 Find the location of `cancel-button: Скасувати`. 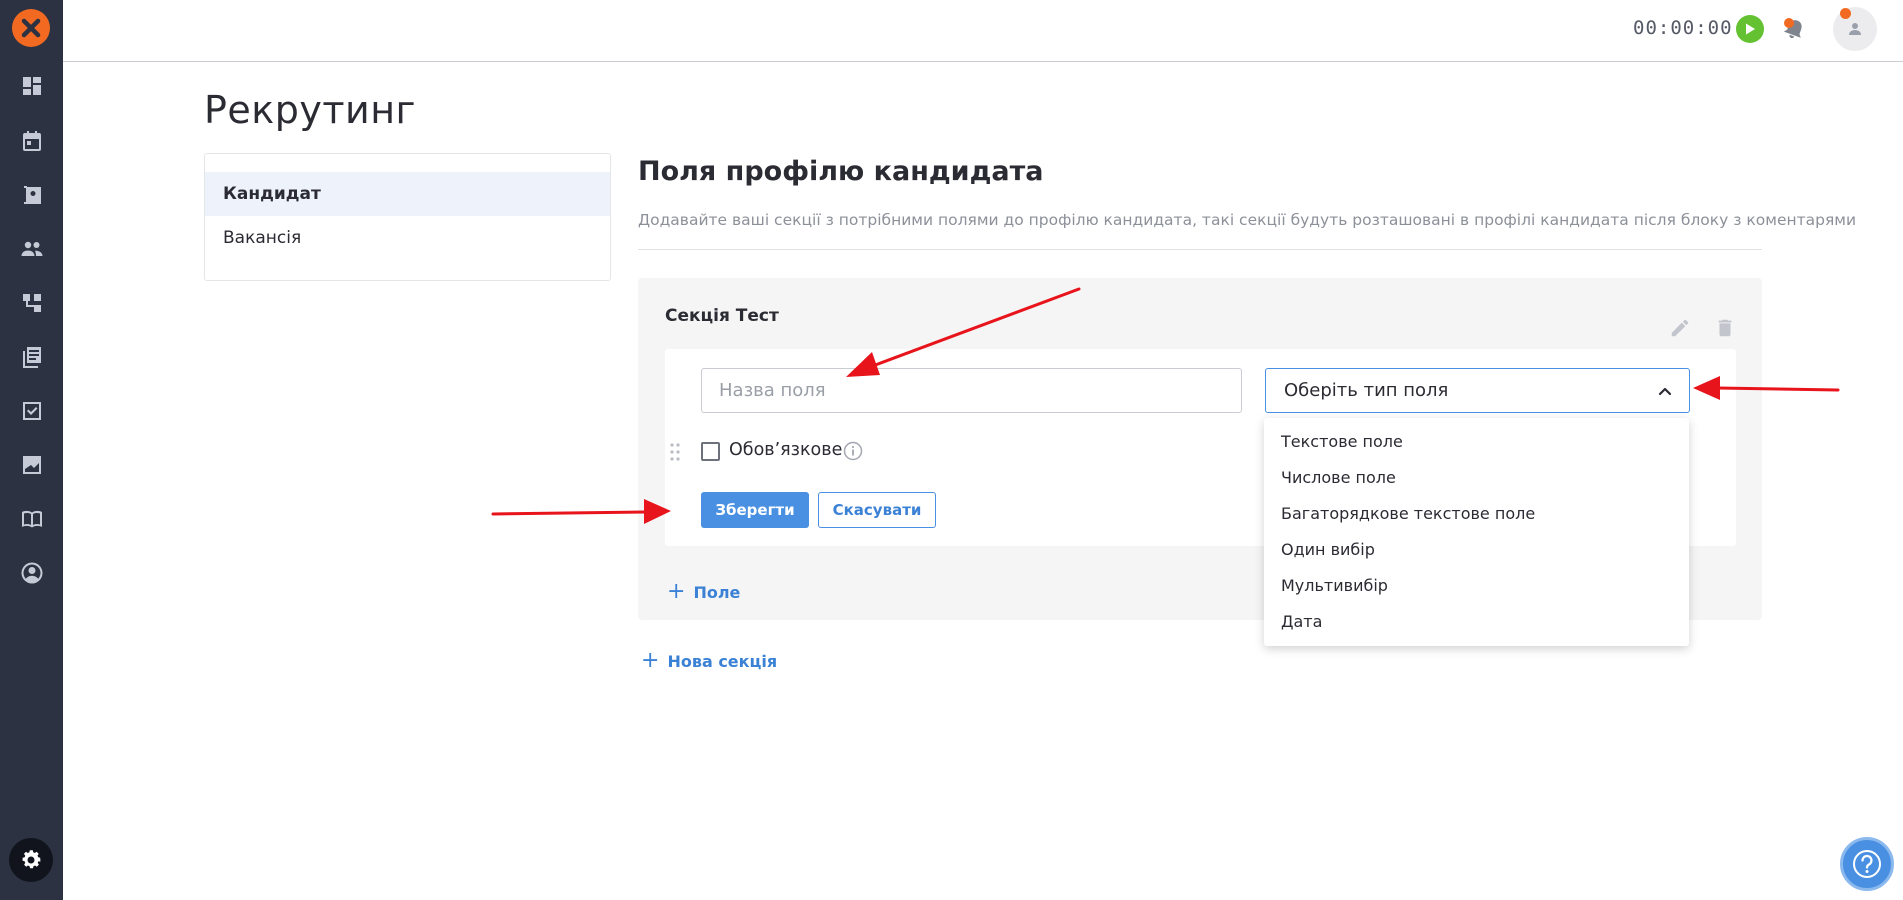

cancel-button: Скасувати is located at coordinates (877, 510).